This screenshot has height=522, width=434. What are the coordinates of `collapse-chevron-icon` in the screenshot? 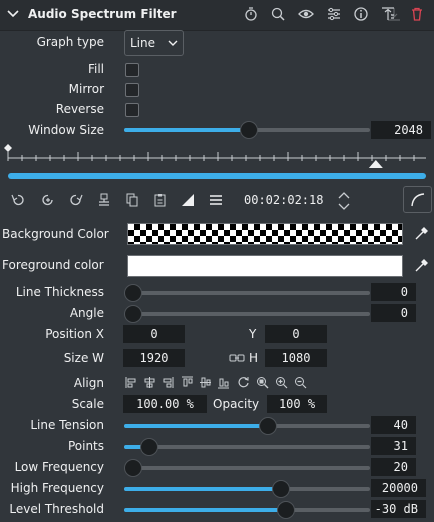 It's located at (13, 14).